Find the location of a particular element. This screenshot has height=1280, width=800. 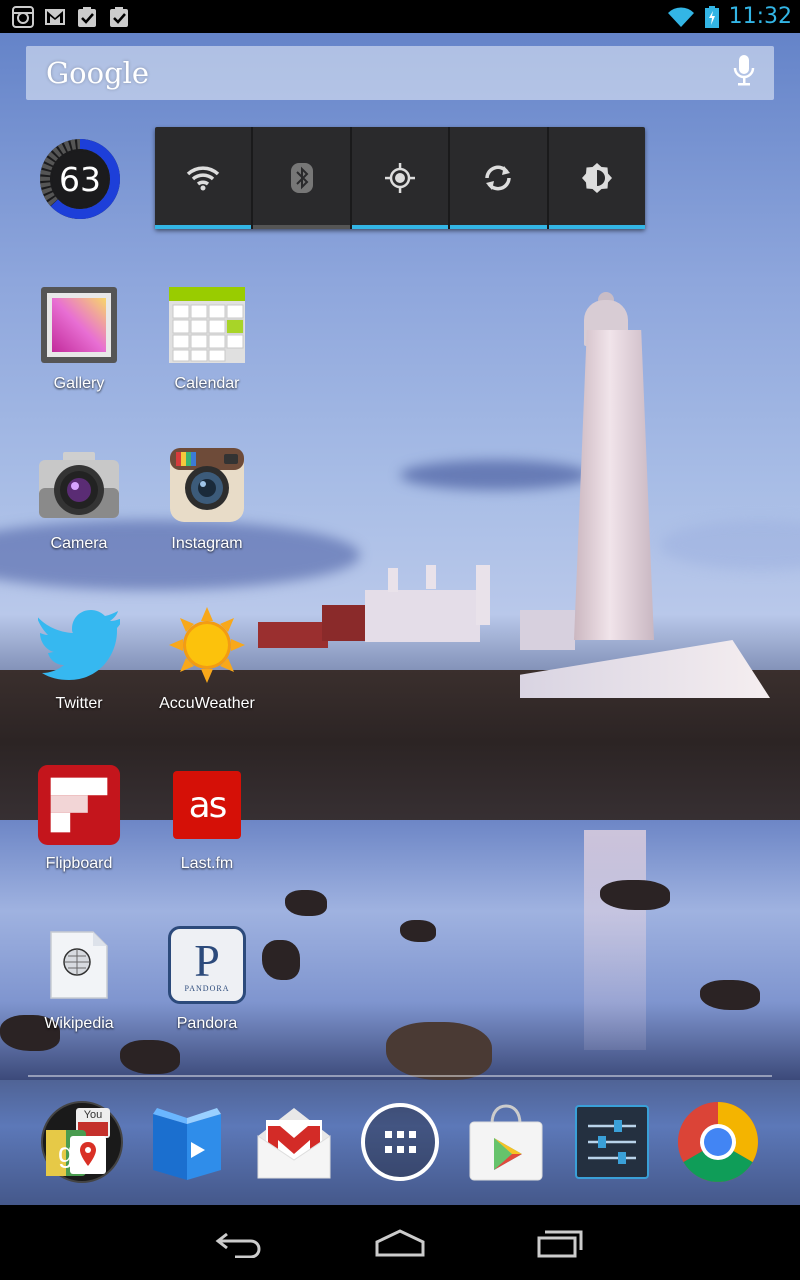

lastfm-logo-text: as is located at coordinates (207, 805).